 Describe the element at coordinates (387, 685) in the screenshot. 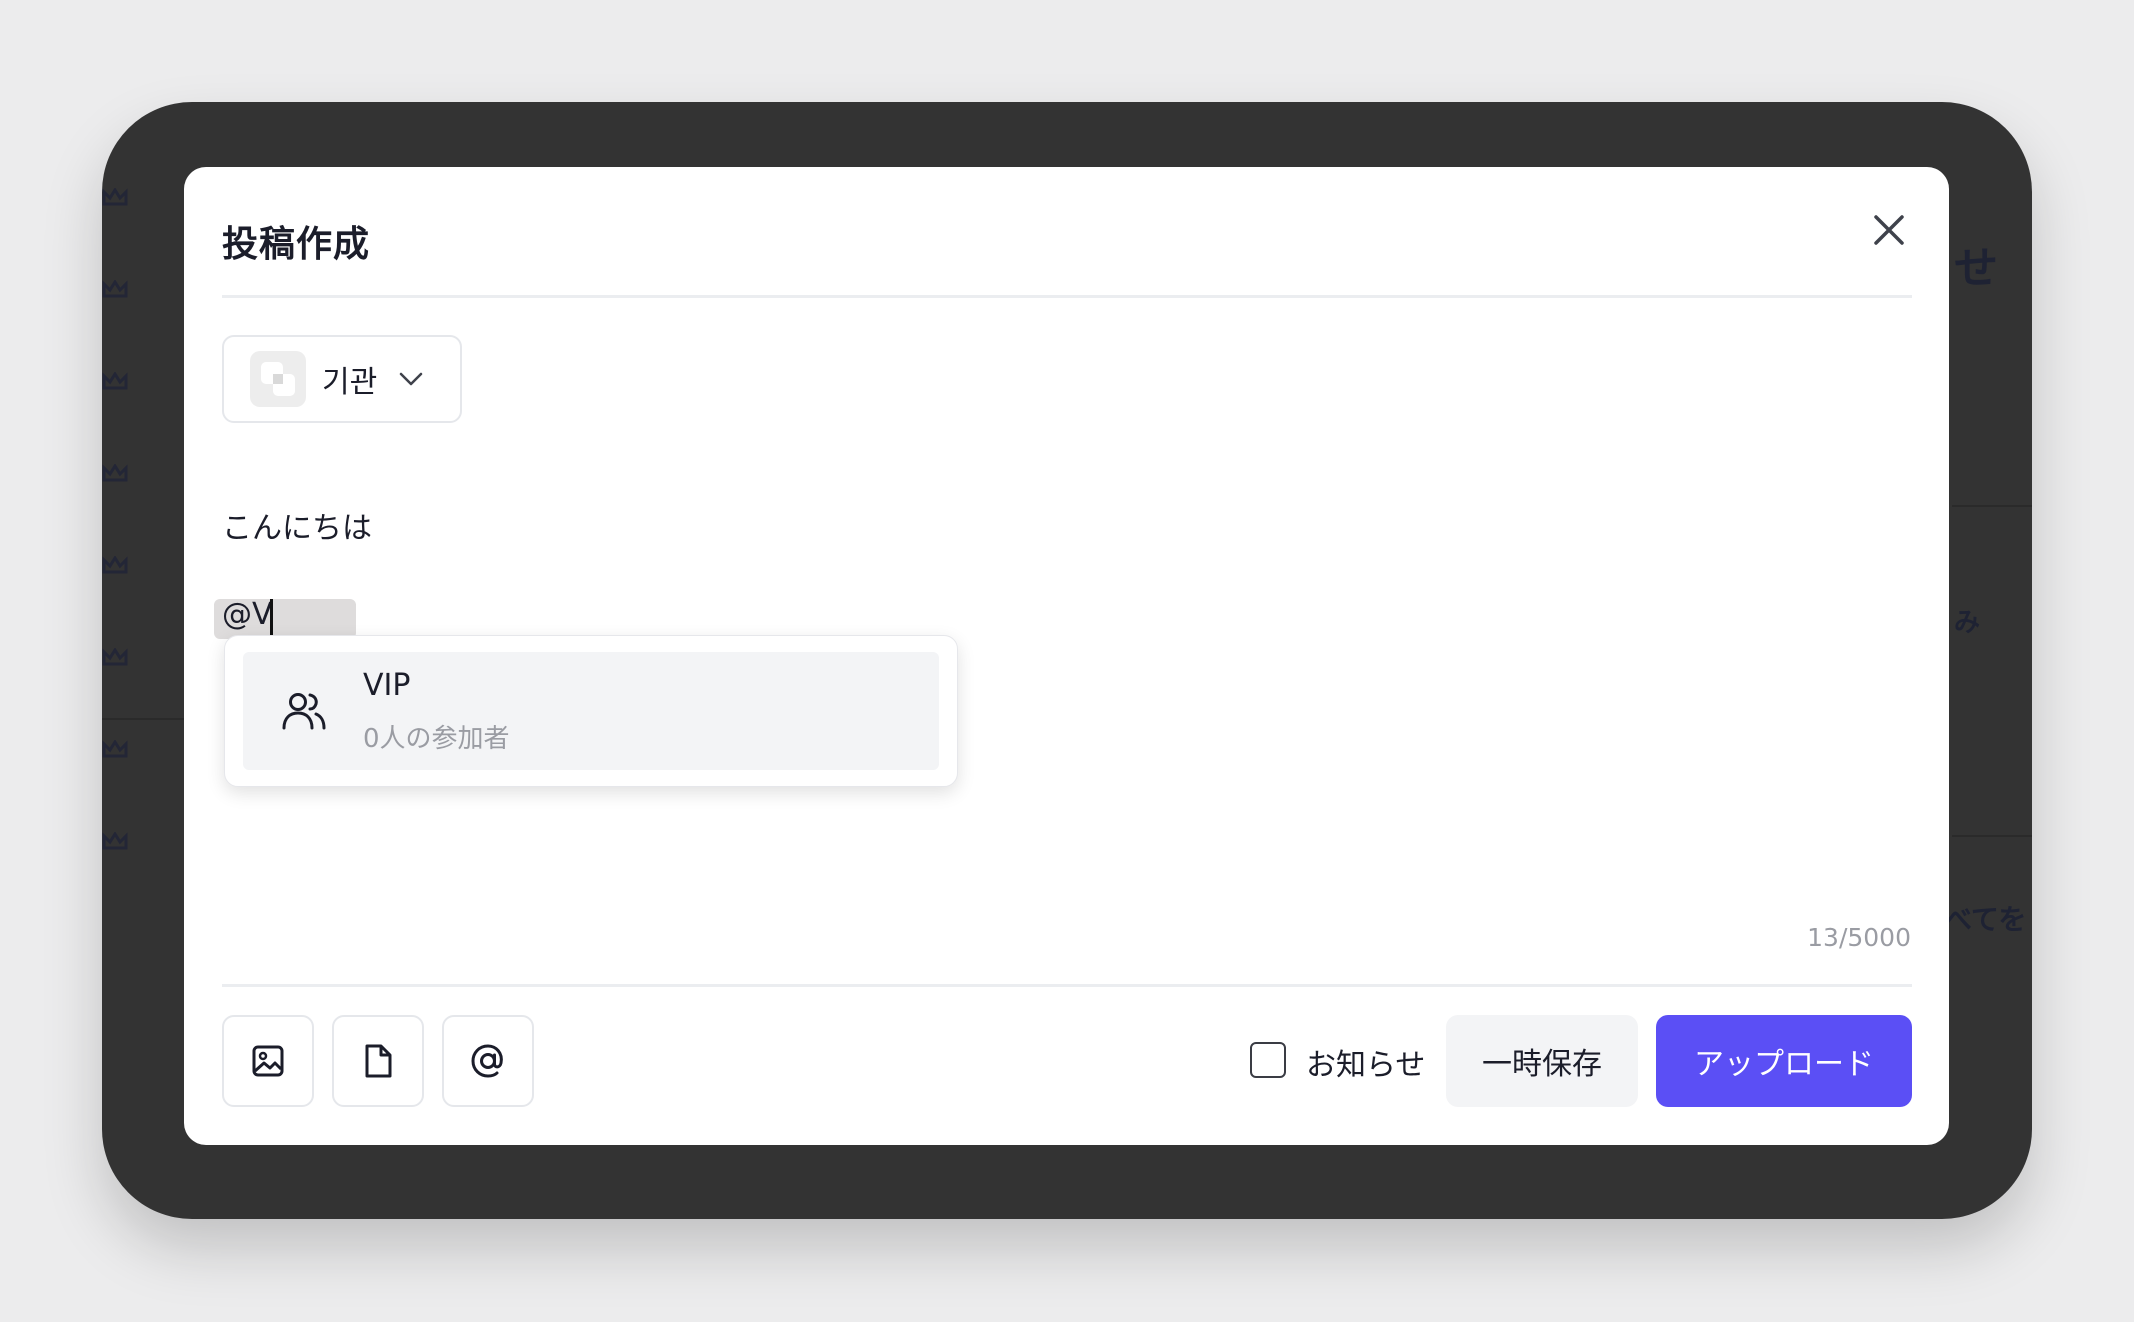

I see `suggestion-name: VIP` at that location.